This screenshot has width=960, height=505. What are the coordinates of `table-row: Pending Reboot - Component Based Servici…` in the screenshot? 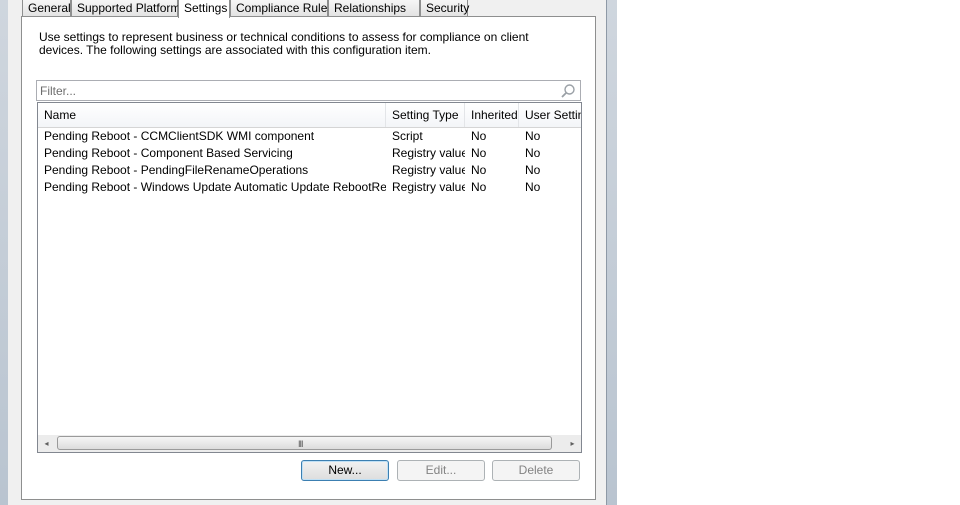 It's located at (309, 153).